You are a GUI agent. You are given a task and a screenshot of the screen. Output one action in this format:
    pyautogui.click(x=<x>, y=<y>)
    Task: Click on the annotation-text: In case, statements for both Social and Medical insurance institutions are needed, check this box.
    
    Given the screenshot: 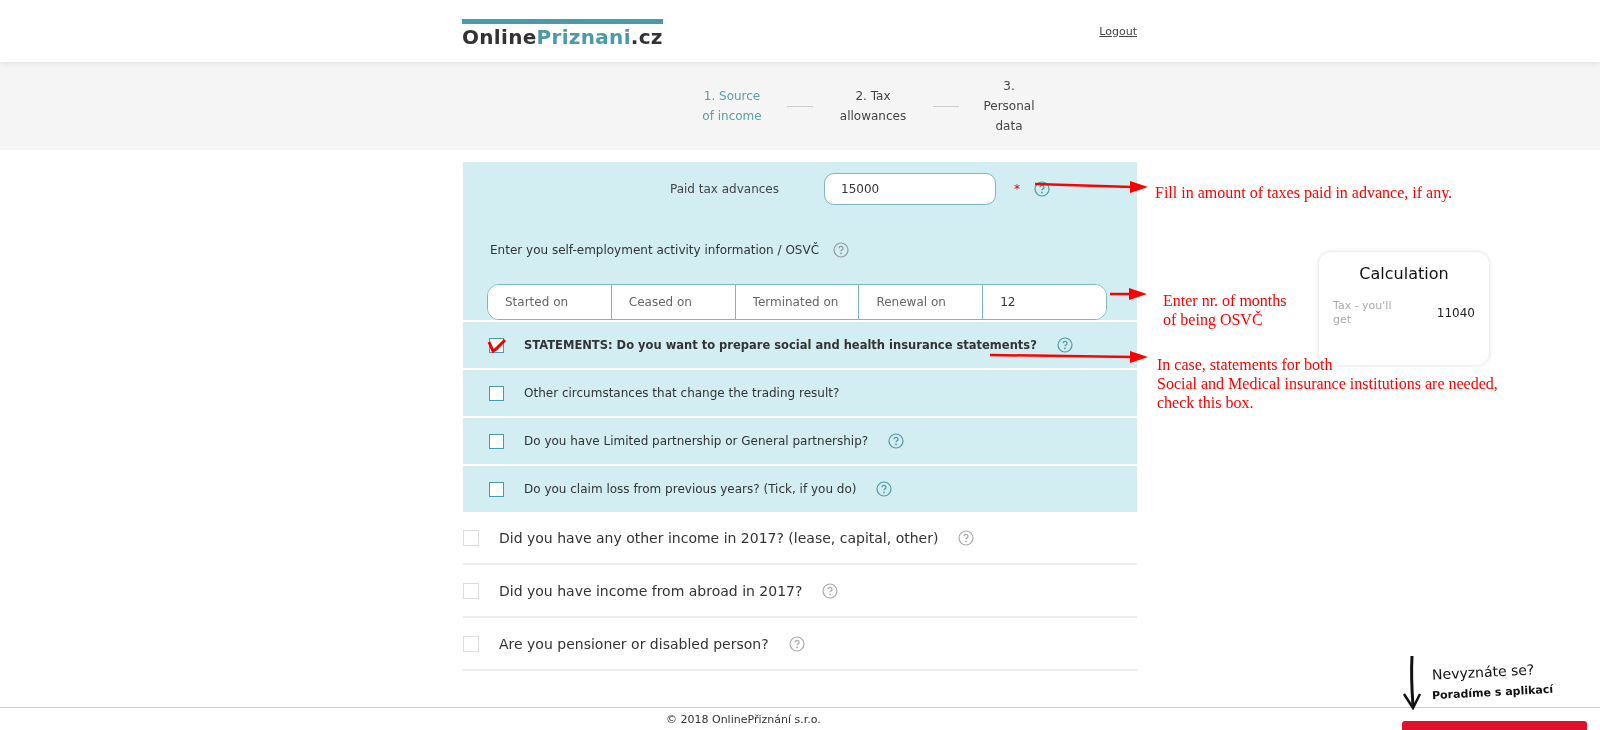 What is the action you would take?
    pyautogui.click(x=1327, y=383)
    